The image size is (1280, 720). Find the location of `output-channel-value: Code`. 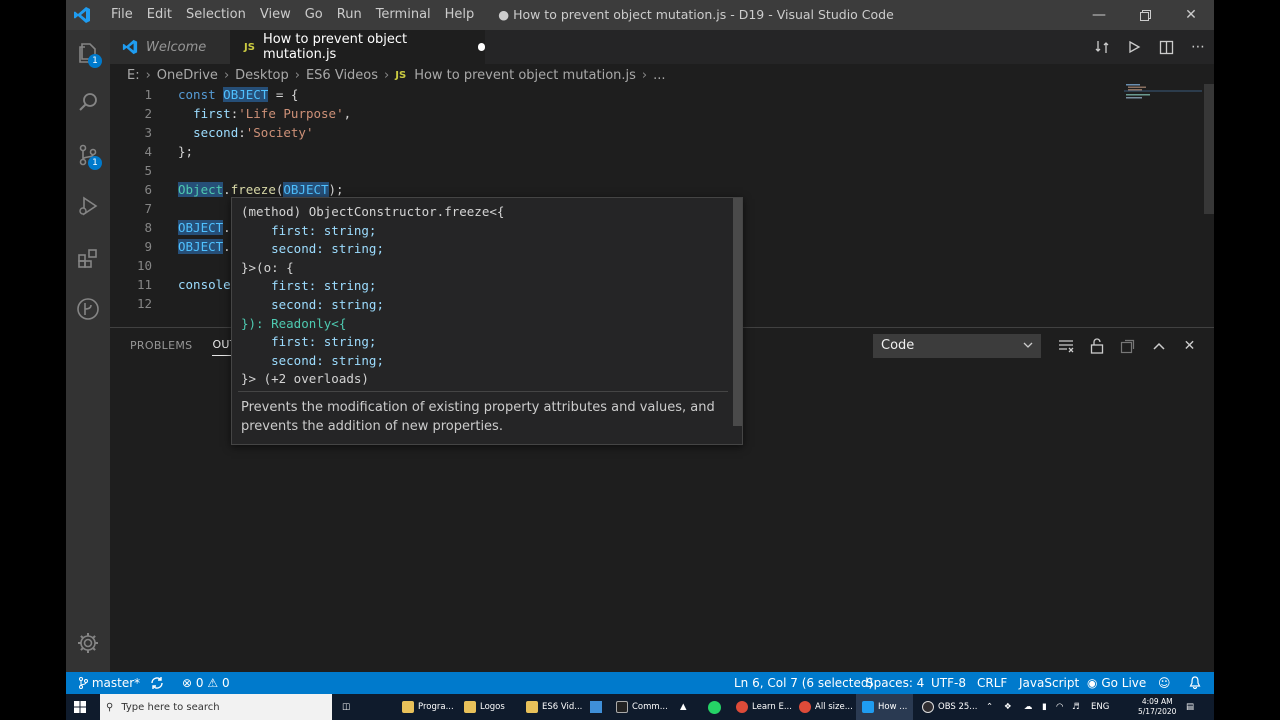

output-channel-value: Code is located at coordinates (898, 345).